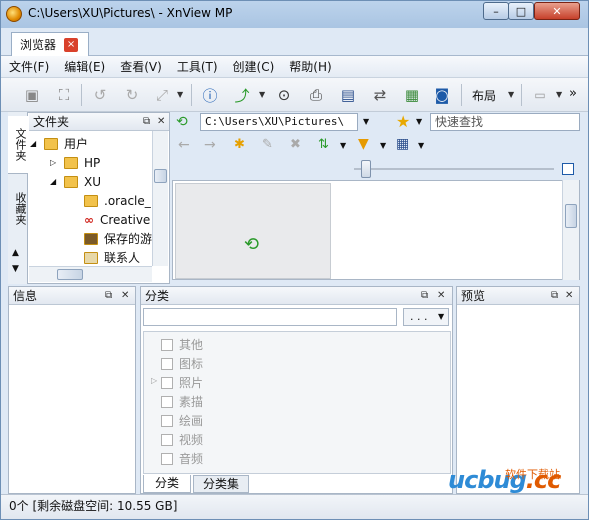 The height and width of the screenshot is (520, 589). Describe the element at coordinates (29, 66) in the screenshot. I see `menu-file: 文件(F)` at that location.